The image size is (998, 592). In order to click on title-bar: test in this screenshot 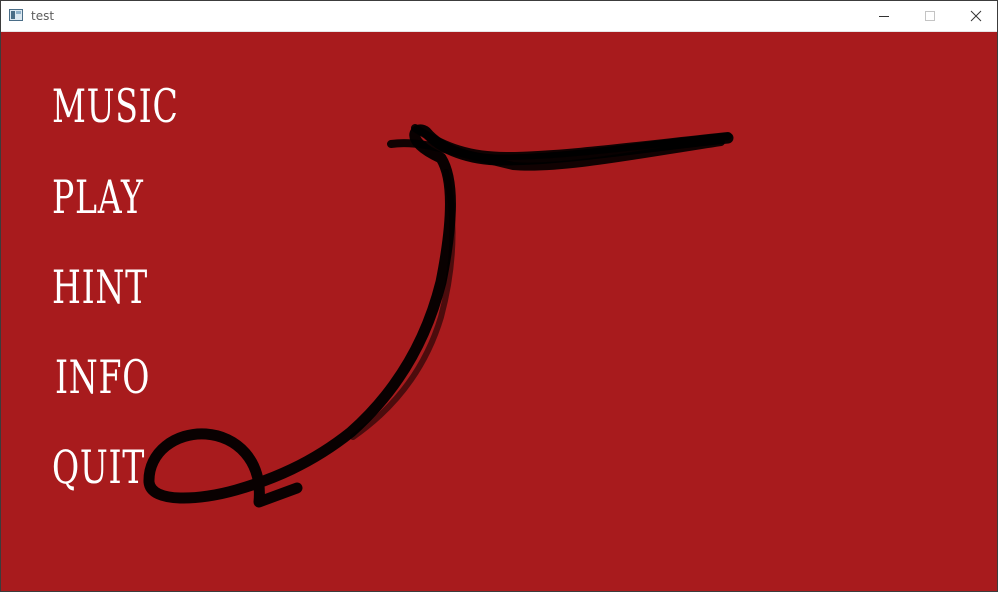, I will do `click(499, 16)`.